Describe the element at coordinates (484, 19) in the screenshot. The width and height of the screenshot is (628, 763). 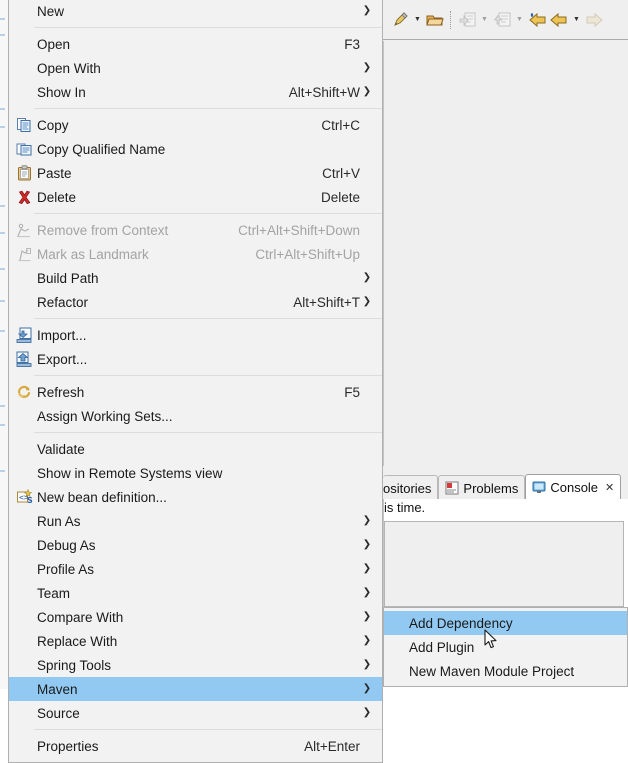
I see `import-dropdown-arrow-icon: ▼` at that location.